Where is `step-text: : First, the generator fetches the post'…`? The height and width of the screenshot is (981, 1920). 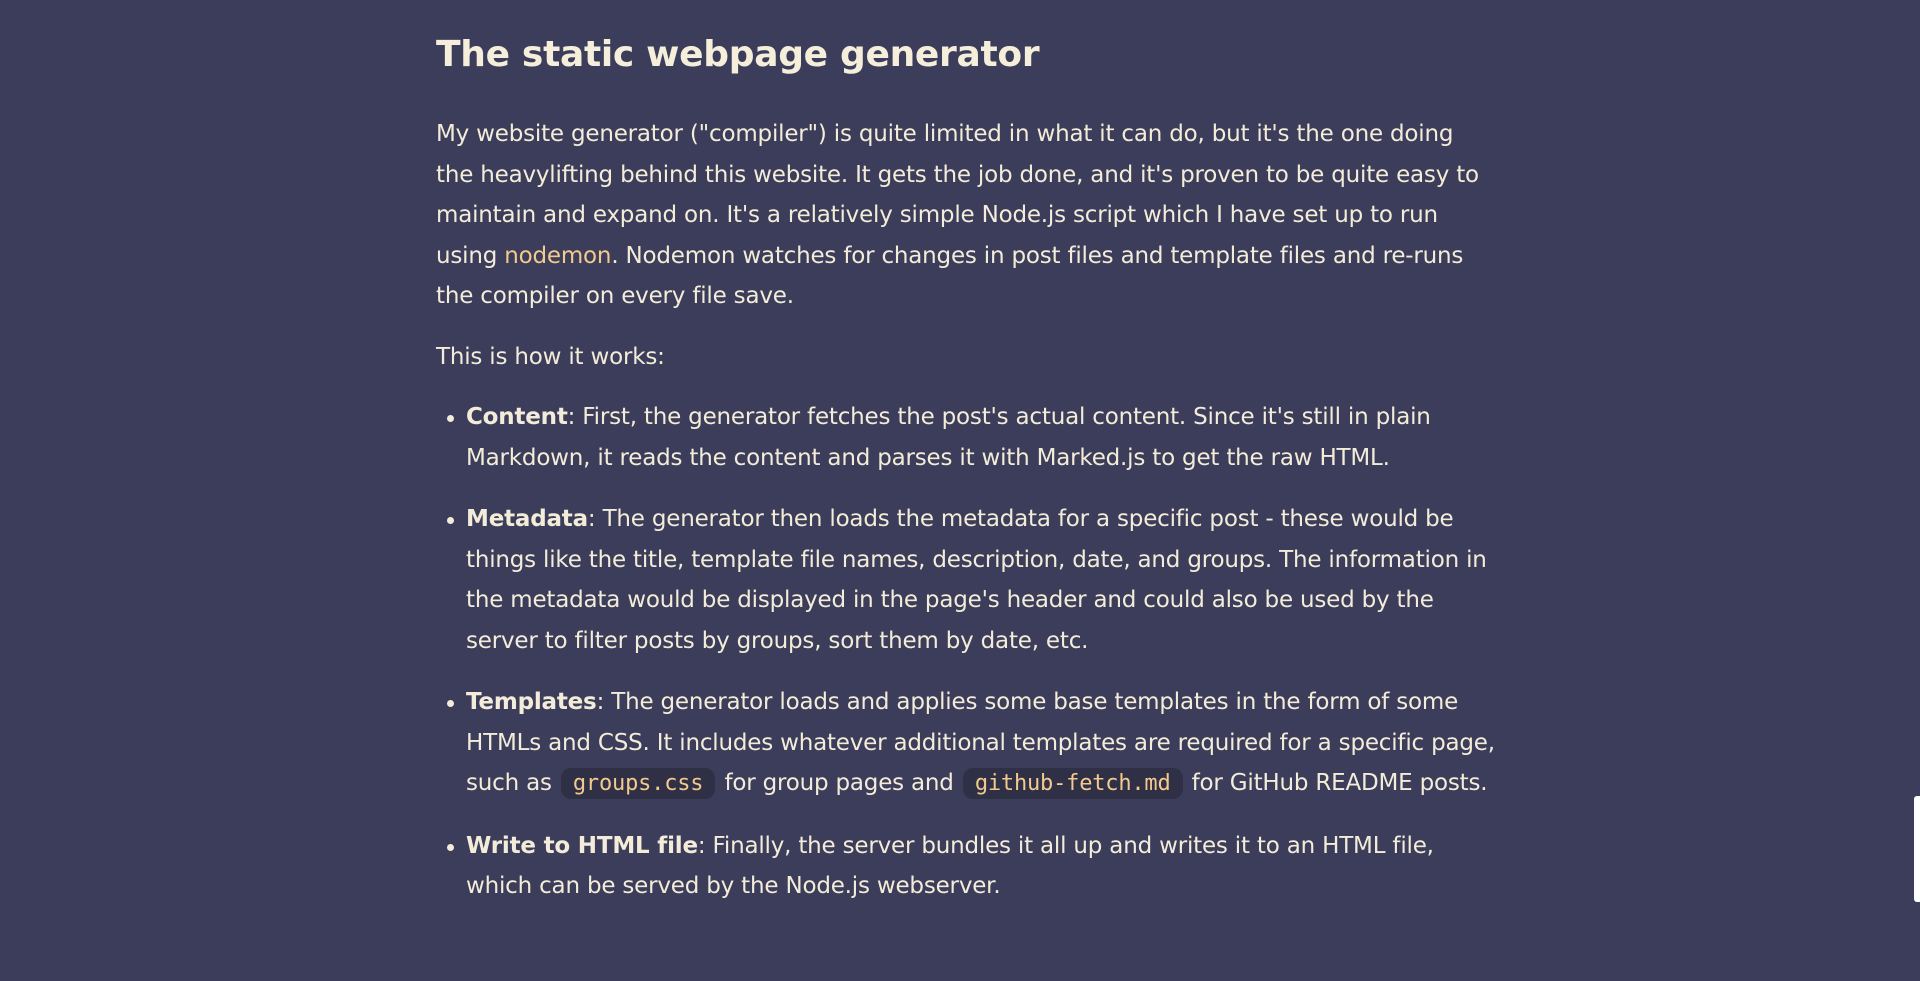
step-text: : First, the generator fetches the post'… is located at coordinates (948, 437).